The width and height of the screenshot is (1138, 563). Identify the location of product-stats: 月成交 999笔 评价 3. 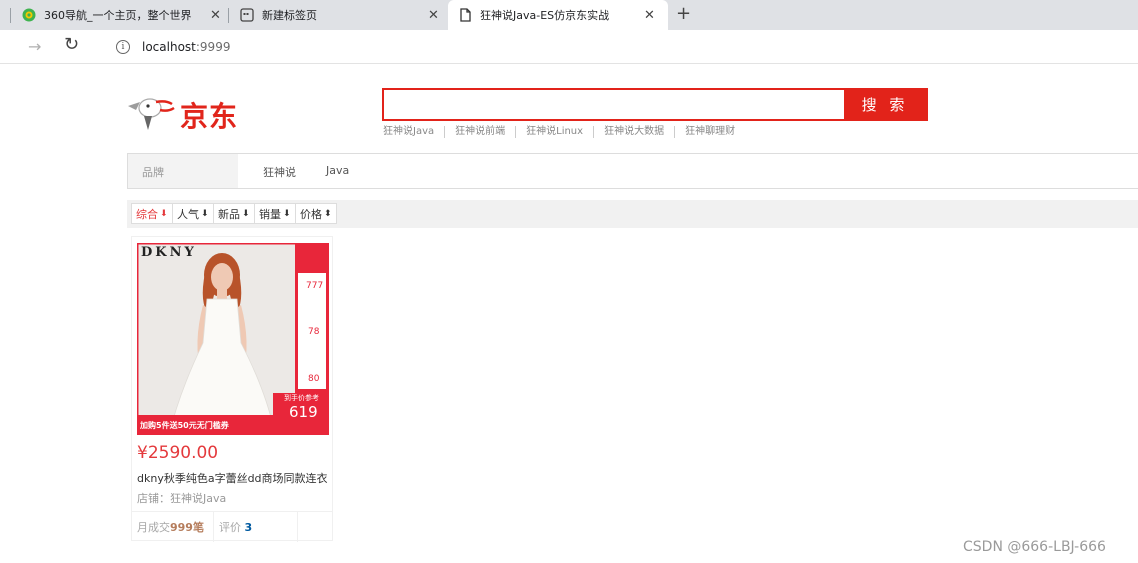
(232, 526).